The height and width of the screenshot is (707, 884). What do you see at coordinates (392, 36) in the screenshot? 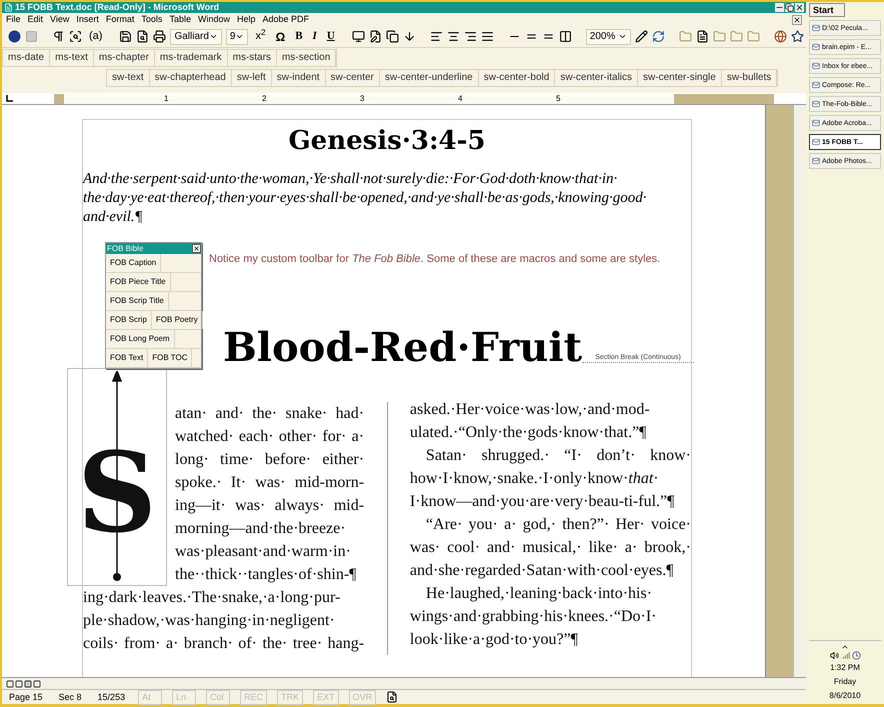
I see `copy-icon` at bounding box center [392, 36].